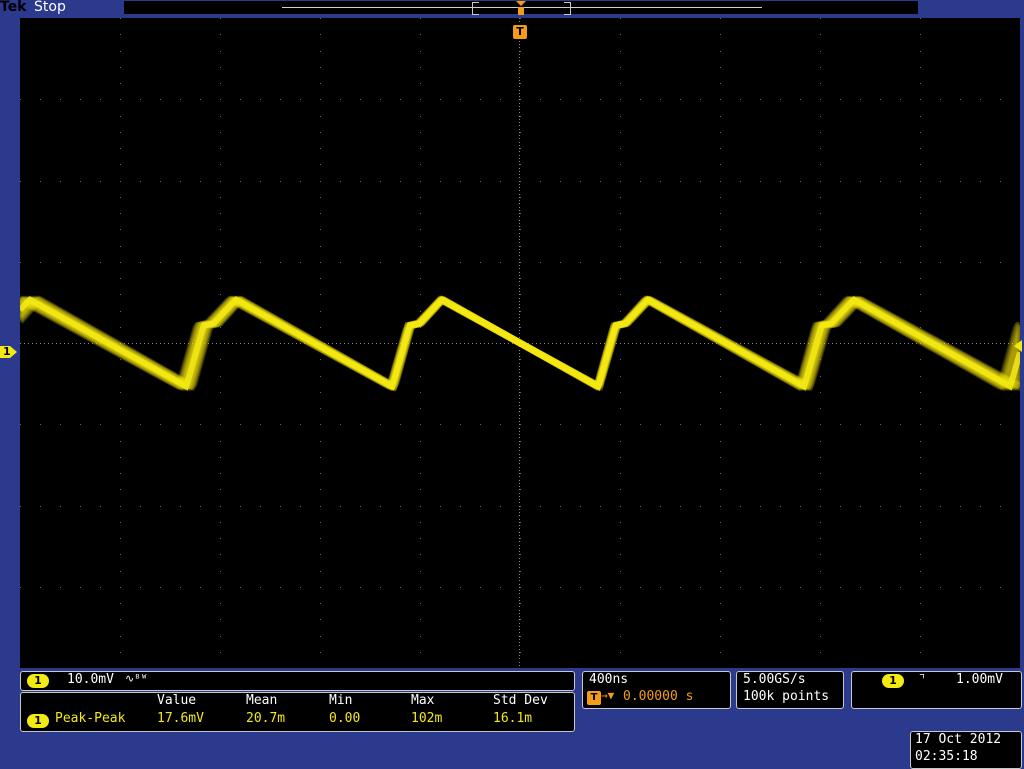 The image size is (1024, 769). Describe the element at coordinates (13, 7) in the screenshot. I see `brand-logo: Tek` at that location.